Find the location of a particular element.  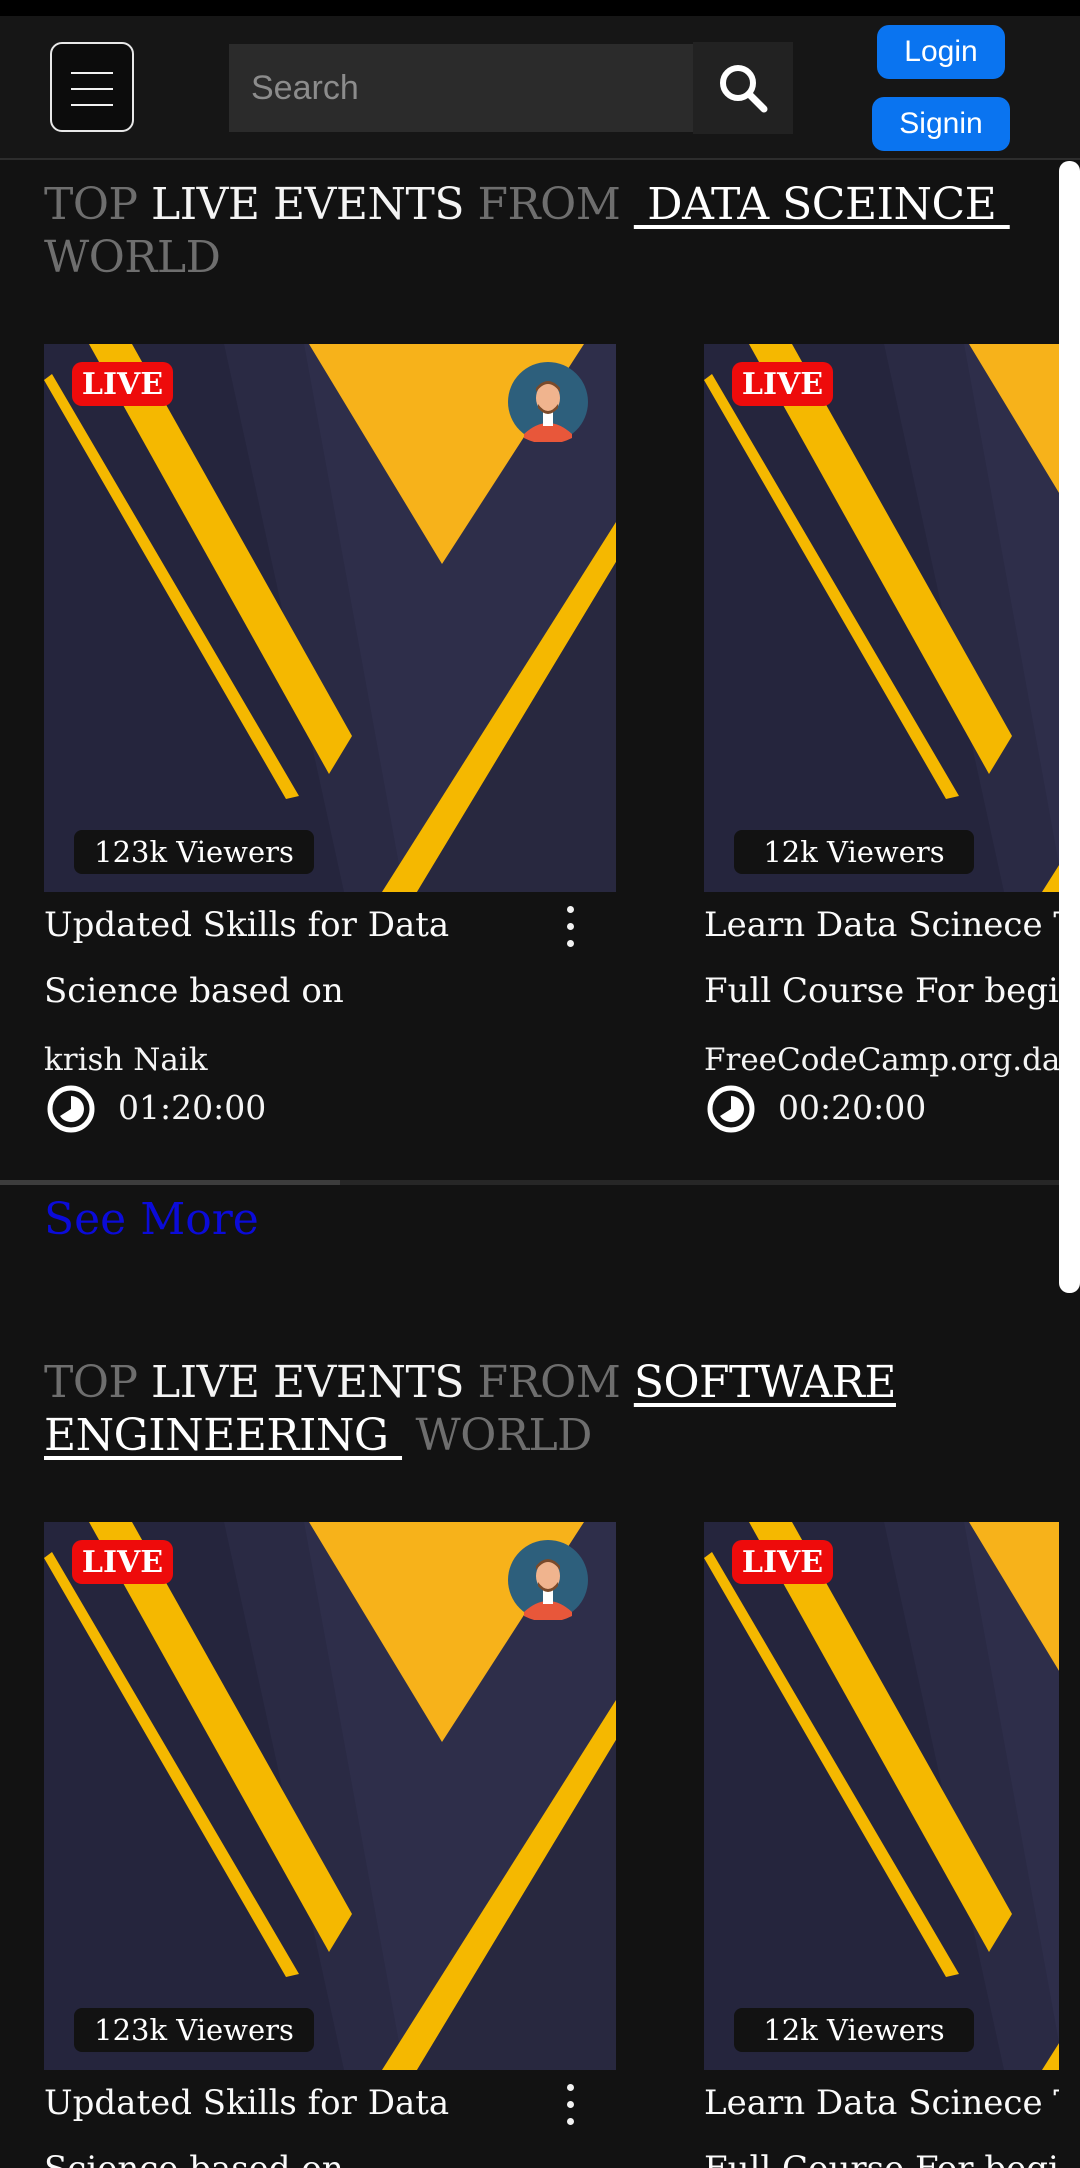

category-link-software-engineering: ENGINEERING is located at coordinates (223, 1435).